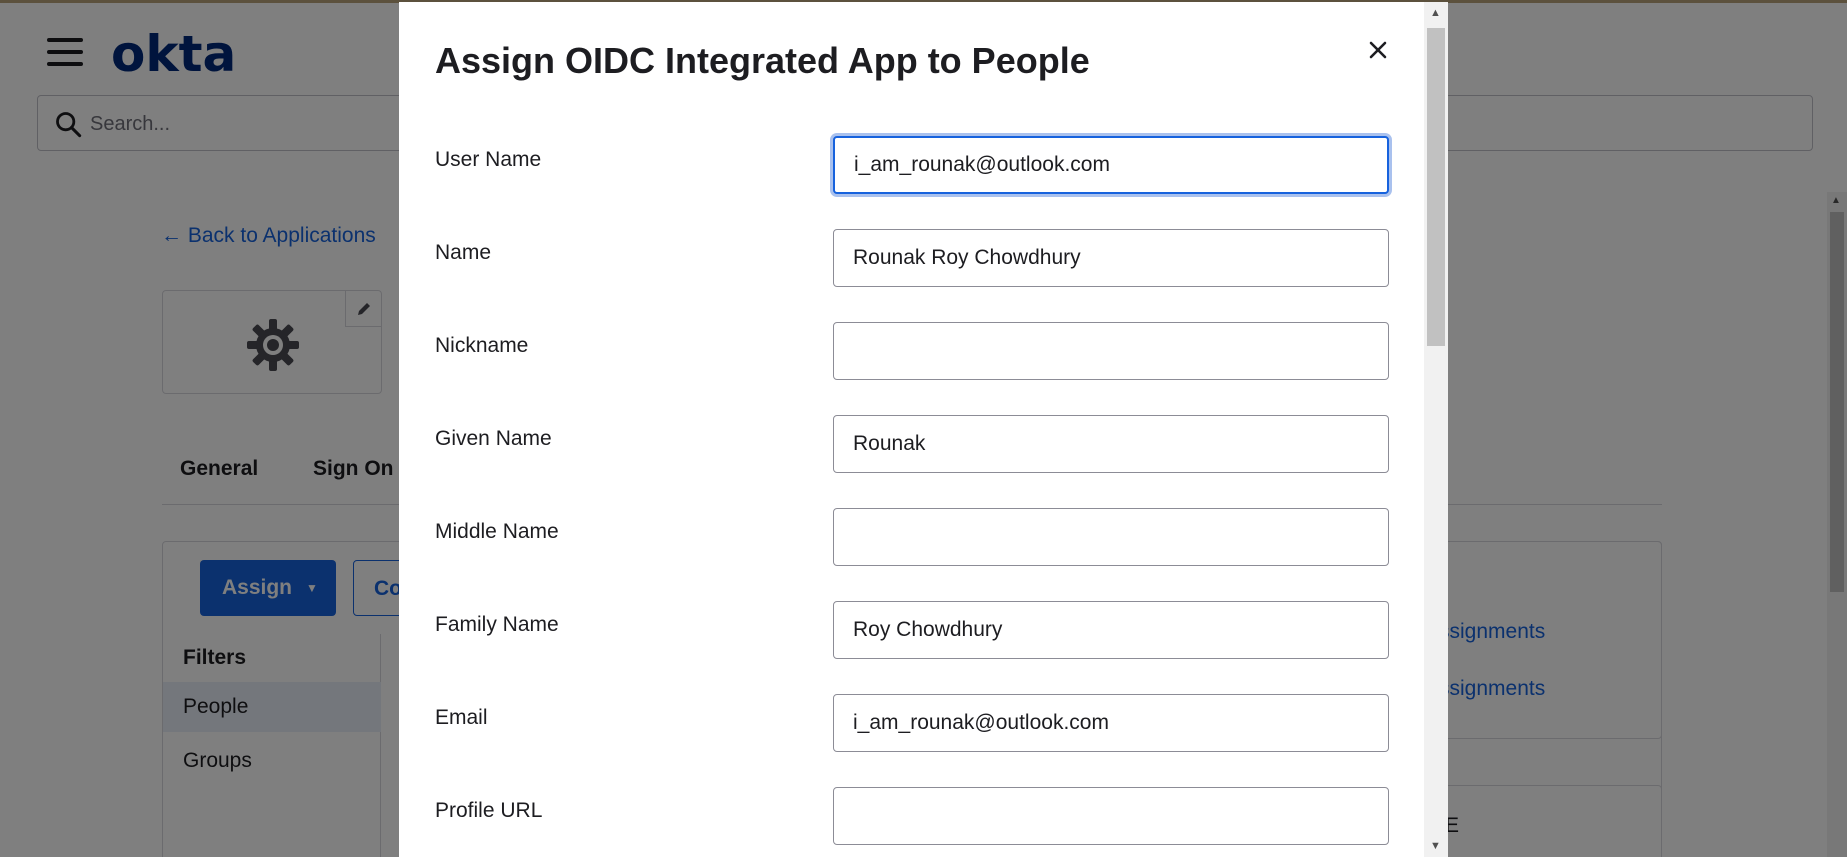 The width and height of the screenshot is (1847, 857). Describe the element at coordinates (1111, 258) in the screenshot. I see `name-input` at that location.